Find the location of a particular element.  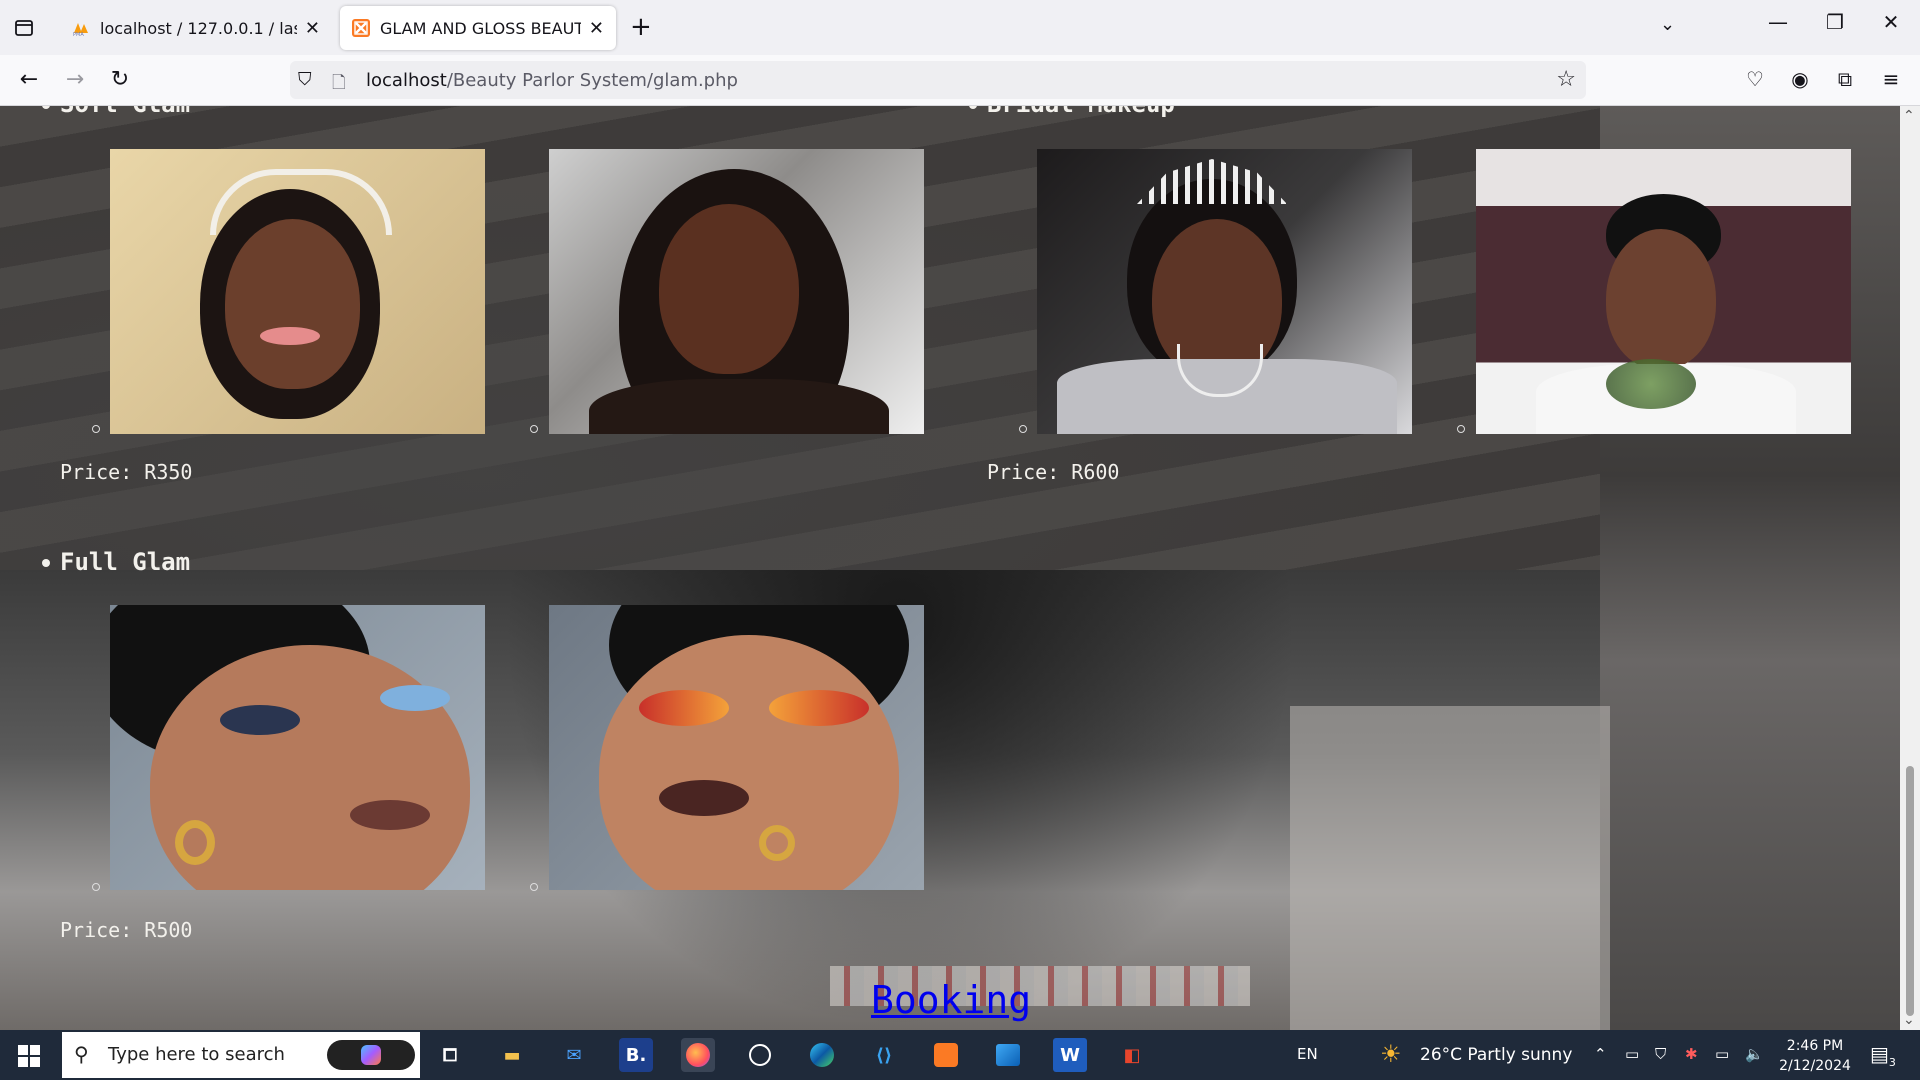

device-icon: ▭ is located at coordinates (1632, 1054).